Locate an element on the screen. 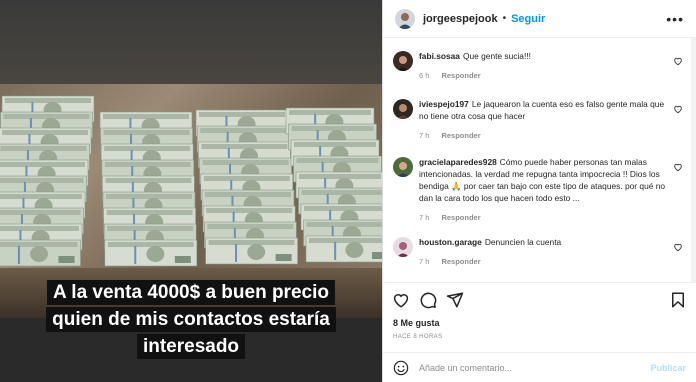 The height and width of the screenshot is (382, 696). comment-username: iviespejo197 is located at coordinates (444, 104).